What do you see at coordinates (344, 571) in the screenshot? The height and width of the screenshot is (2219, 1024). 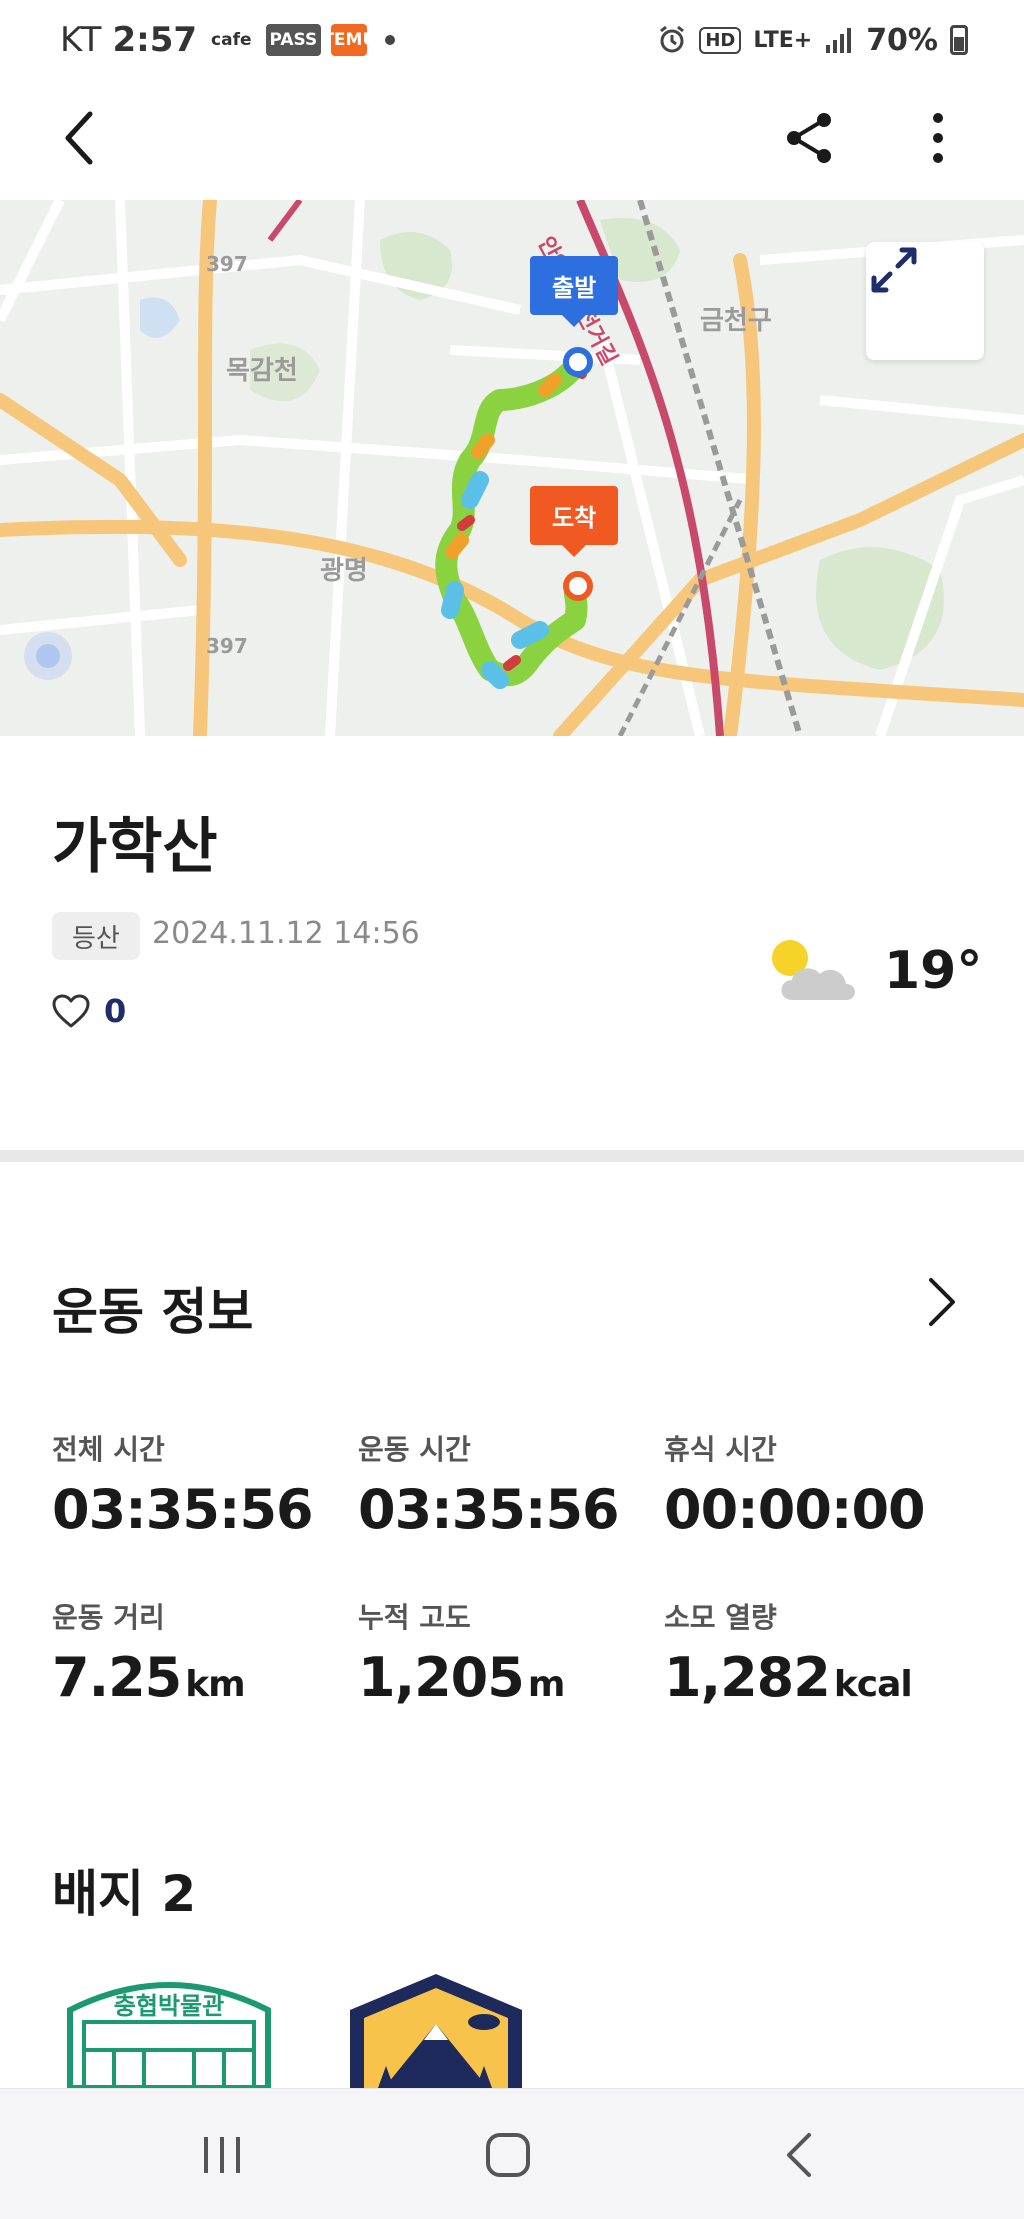 I see `map-label-gwangmyeong: 광명` at bounding box center [344, 571].